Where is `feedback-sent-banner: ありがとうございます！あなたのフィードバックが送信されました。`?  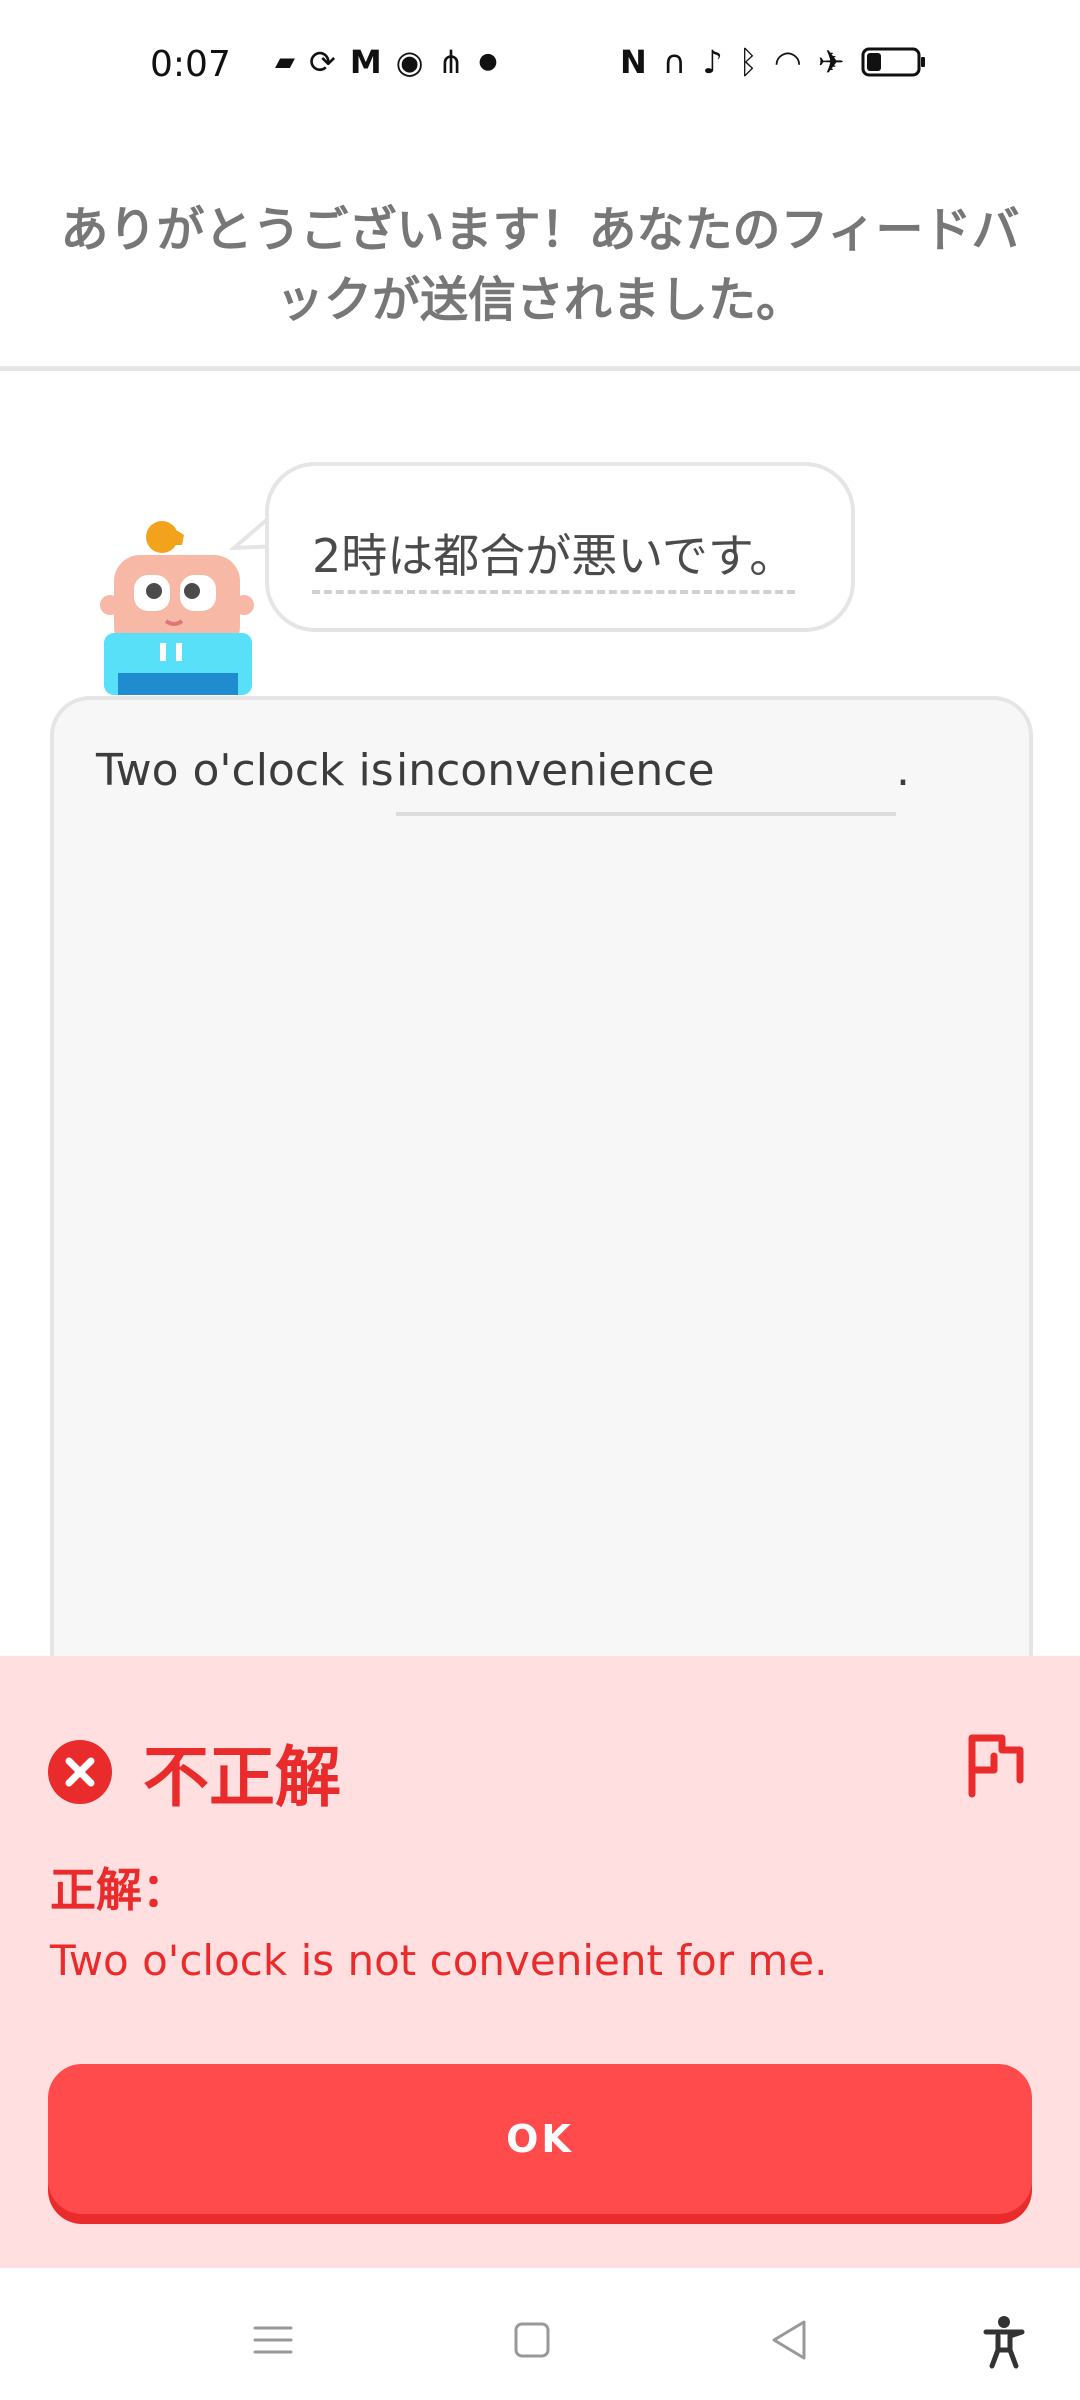
feedback-sent-banner: ありがとうございます！あなたのフィードバックが送信されました。 is located at coordinates (540, 265).